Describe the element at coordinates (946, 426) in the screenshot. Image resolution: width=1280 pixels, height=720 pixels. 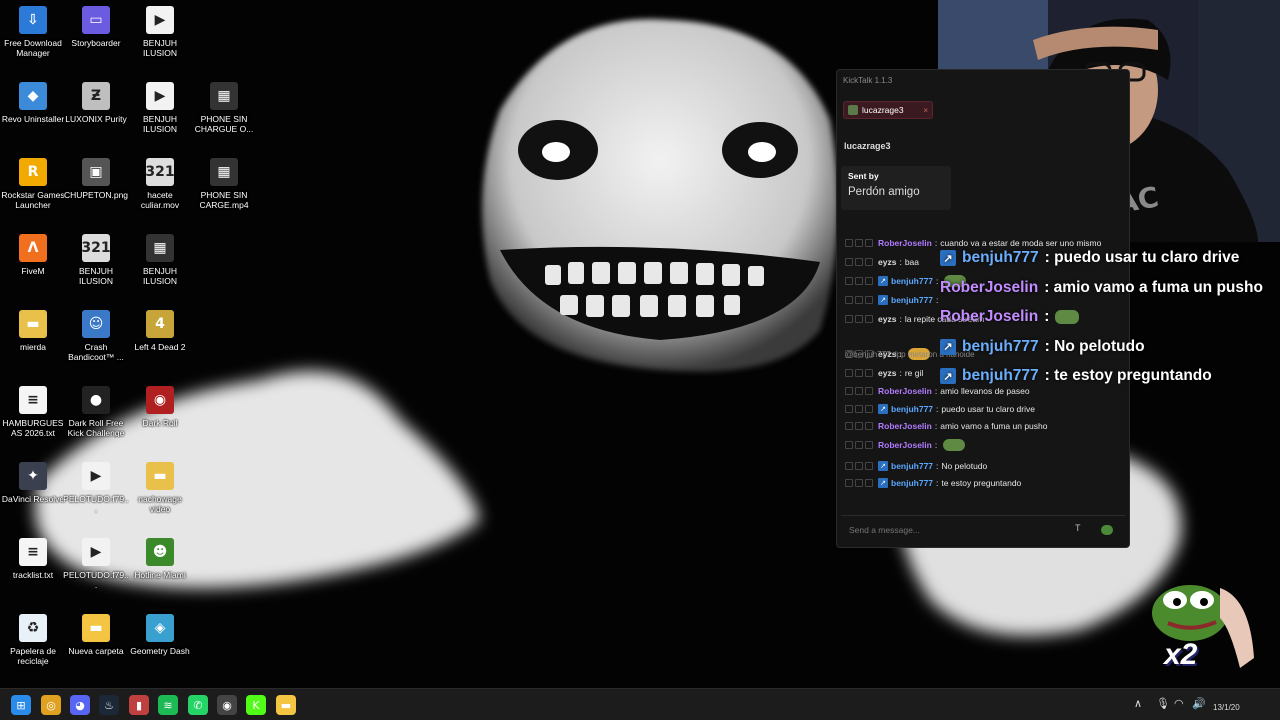
I see `chat-message: RoberJoselin: amio vamo a fuma un pusho` at that location.